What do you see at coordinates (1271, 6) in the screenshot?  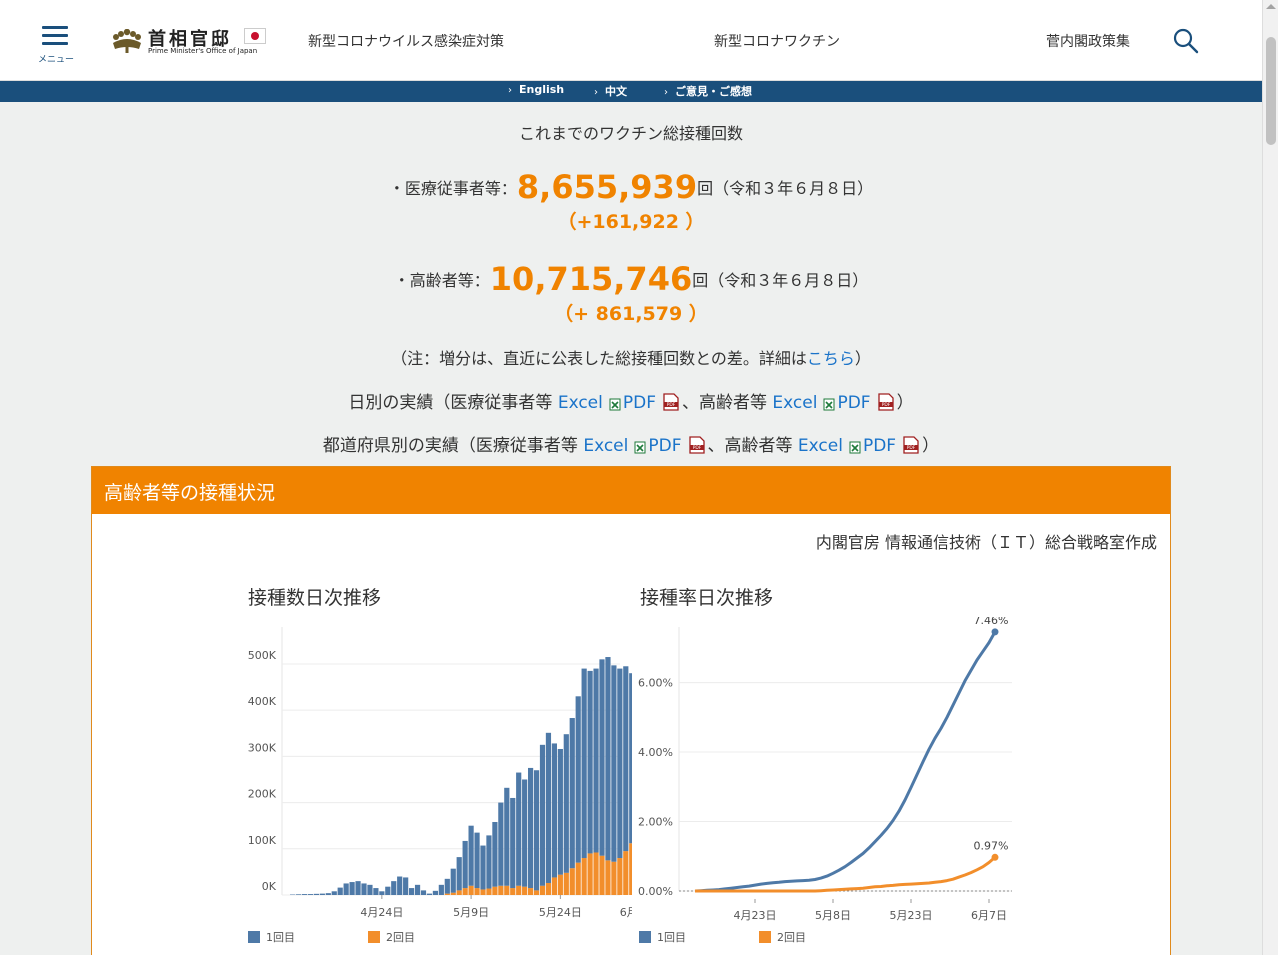 I see `scroll-up-icon` at bounding box center [1271, 6].